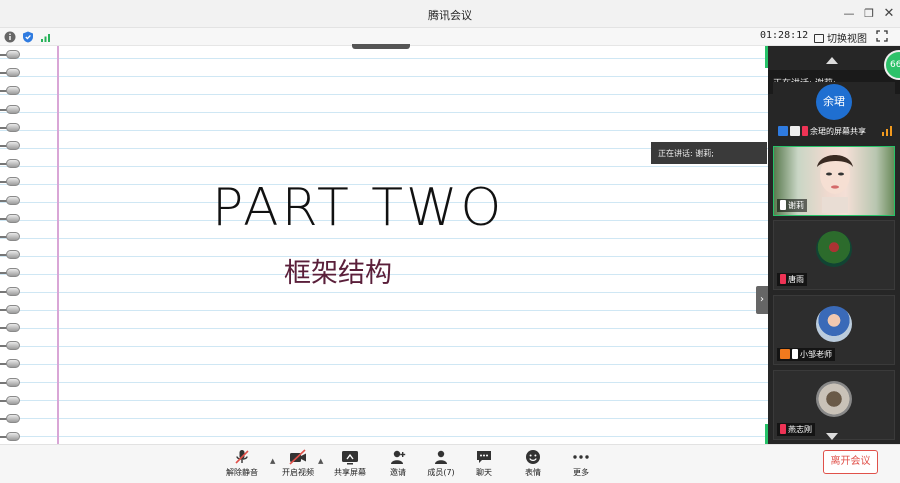  Describe the element at coordinates (398, 457) in the screenshot. I see `invite-icon` at that location.